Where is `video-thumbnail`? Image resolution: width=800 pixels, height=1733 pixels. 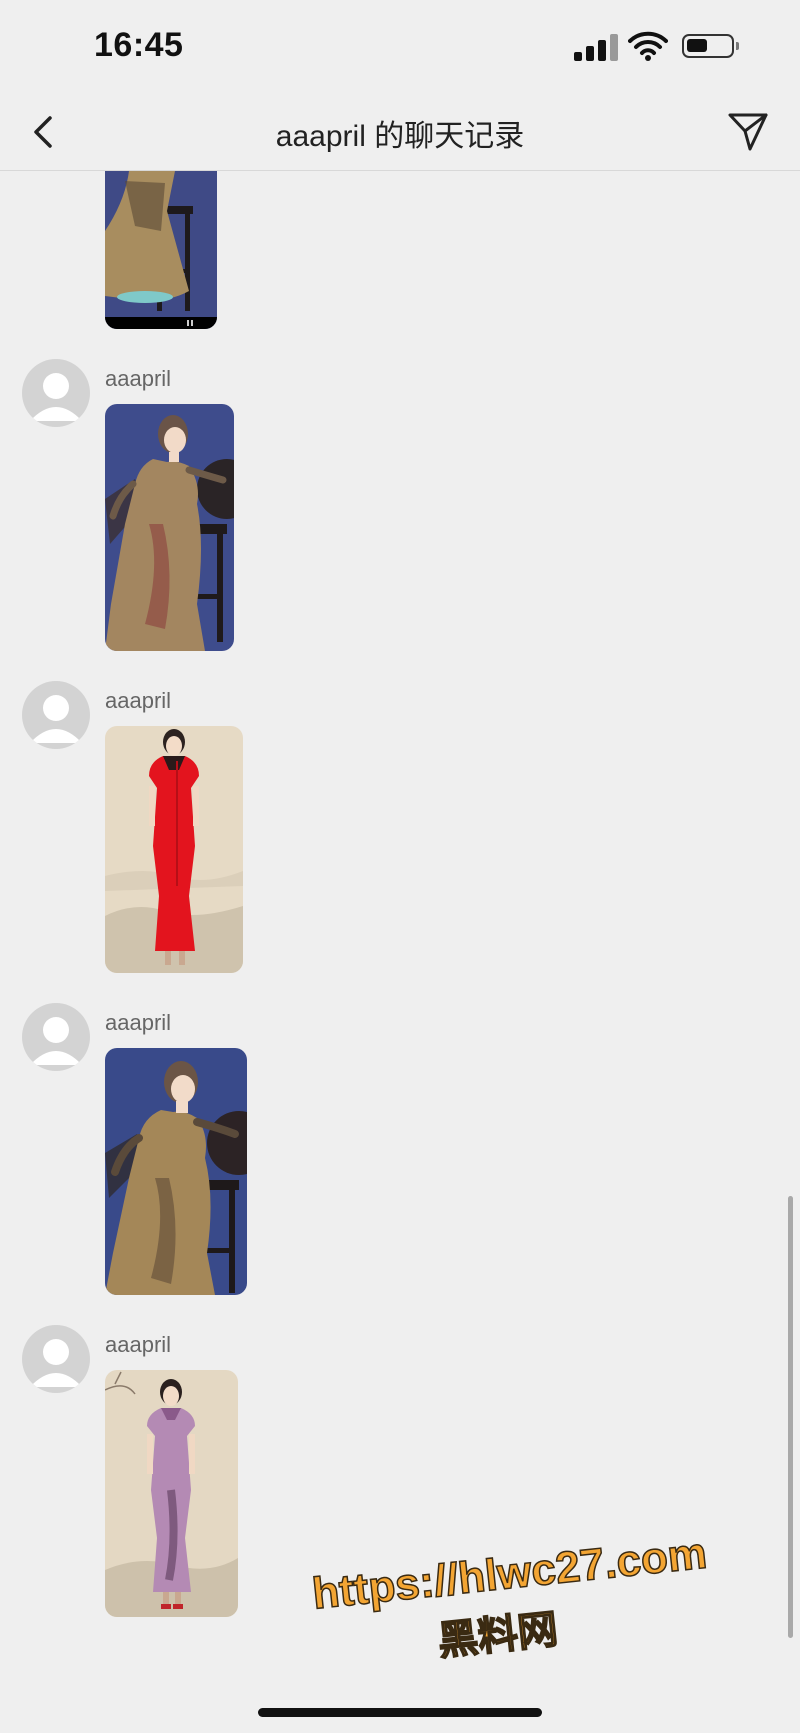 video-thumbnail is located at coordinates (161, 250).